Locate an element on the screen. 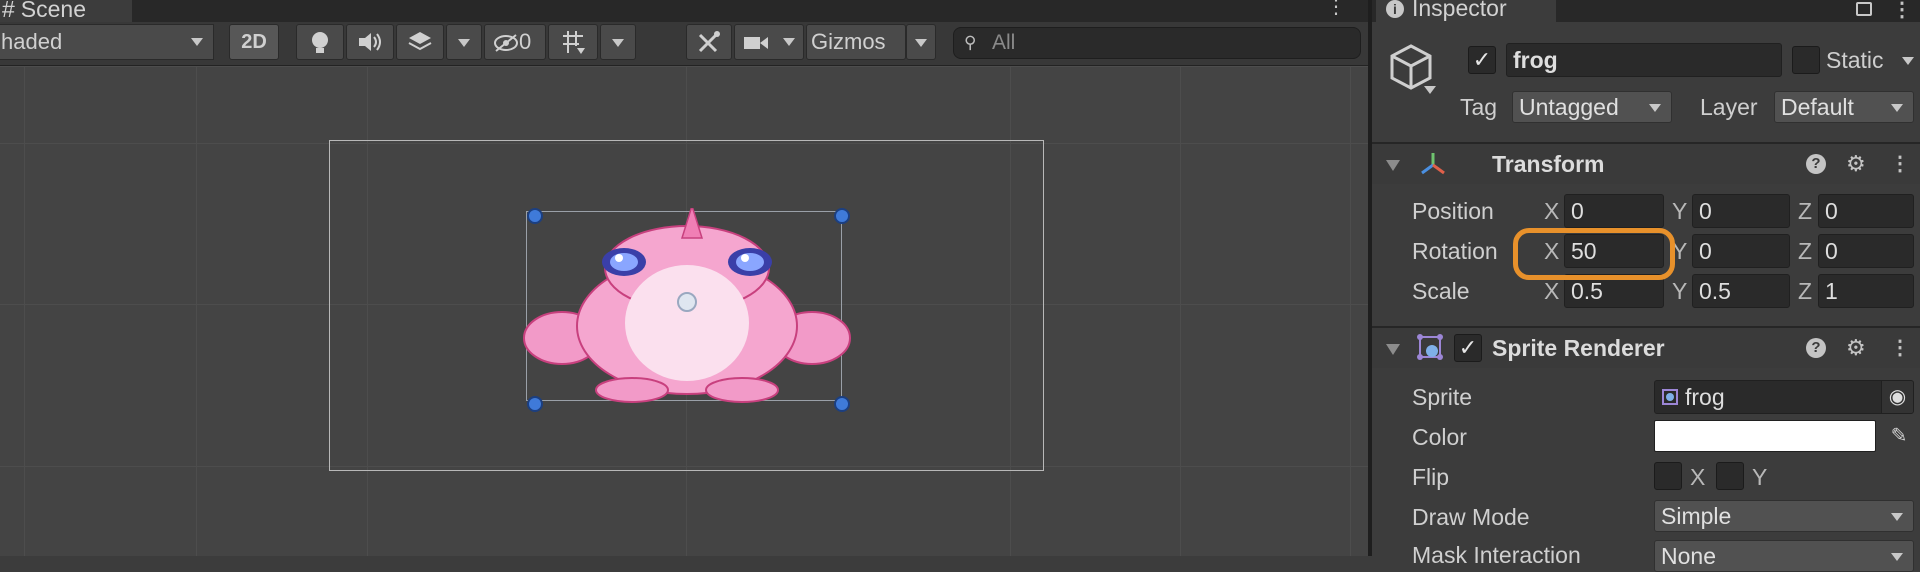  position-x-field: 0 is located at coordinates (1614, 211).